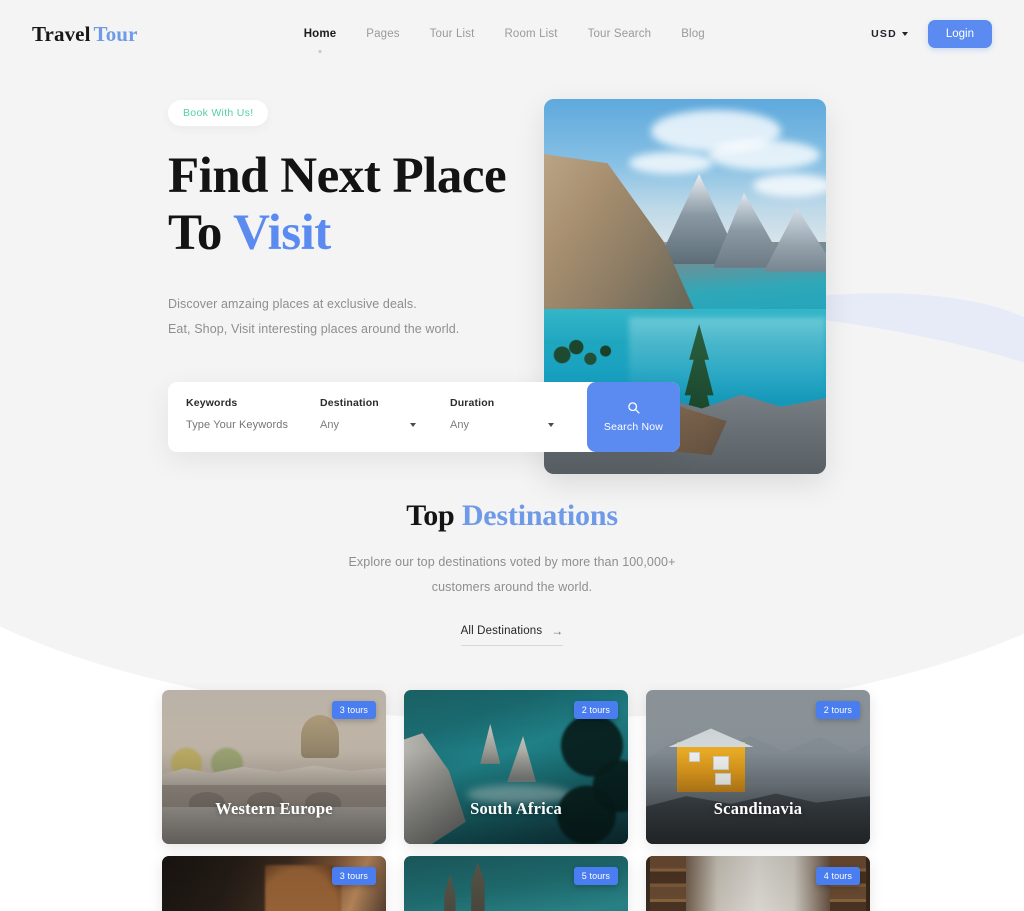 This screenshot has width=1024, height=911. I want to click on search-field-keywords: Keywords, so click(235, 417).